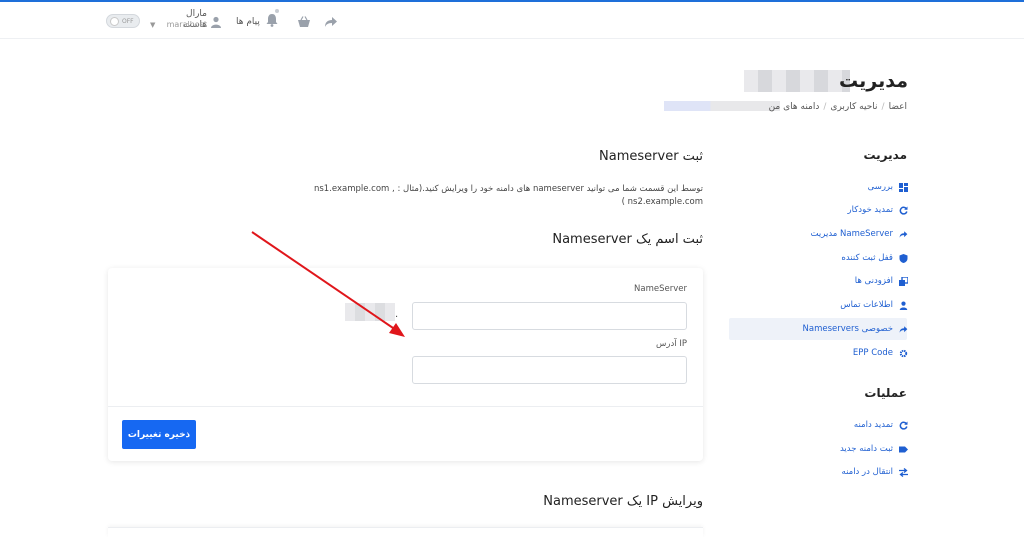  Describe the element at coordinates (277, 11) in the screenshot. I see `notification-dot` at that location.